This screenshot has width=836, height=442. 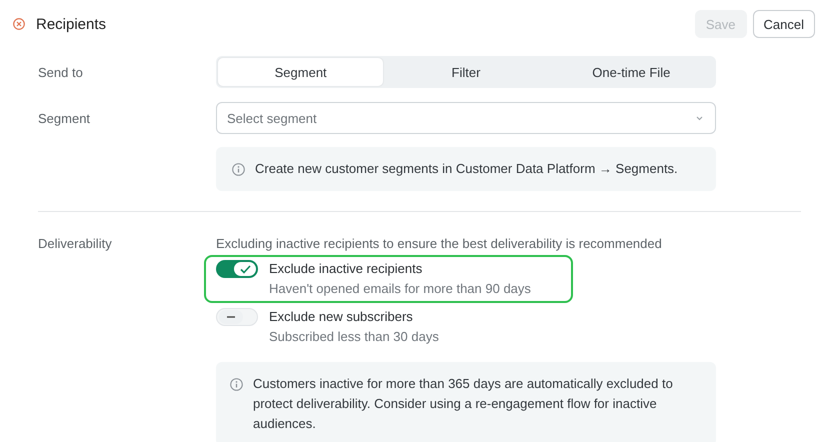 What do you see at coordinates (19, 24) in the screenshot?
I see `close-icon` at bounding box center [19, 24].